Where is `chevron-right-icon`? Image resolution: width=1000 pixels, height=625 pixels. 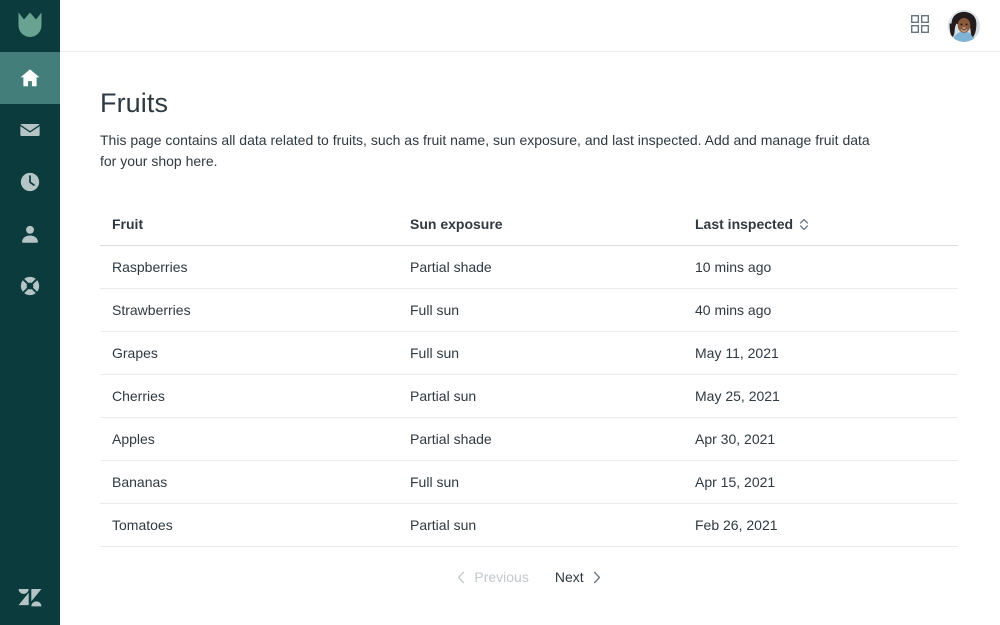 chevron-right-icon is located at coordinates (597, 577).